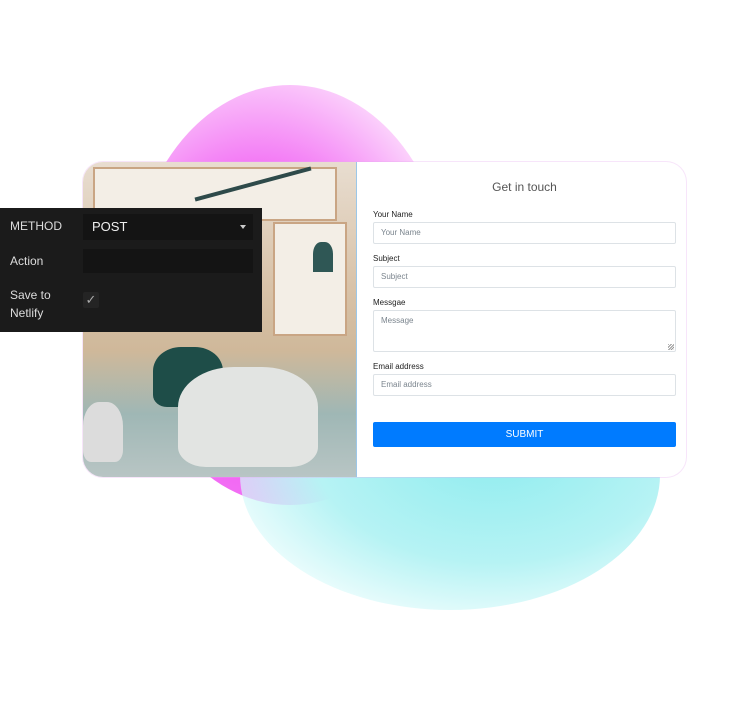 The width and height of the screenshot is (749, 713). I want to click on form-settings-panel: METHOD POST Action Save to Netlify ✓, so click(131, 270).